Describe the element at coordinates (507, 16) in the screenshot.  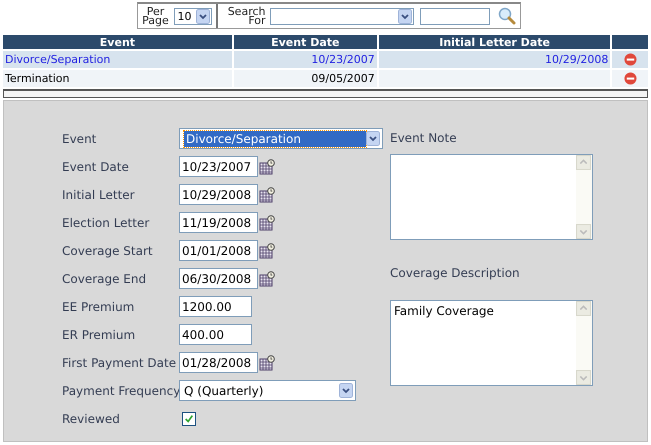
I see `search-icon` at that location.